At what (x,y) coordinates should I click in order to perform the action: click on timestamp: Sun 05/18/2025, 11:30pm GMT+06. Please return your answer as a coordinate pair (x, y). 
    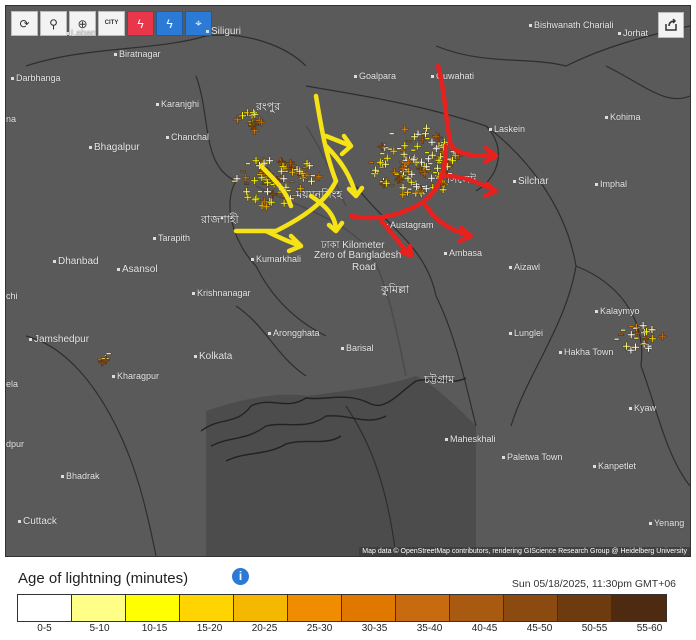
    Looking at the image, I should click on (593, 584).